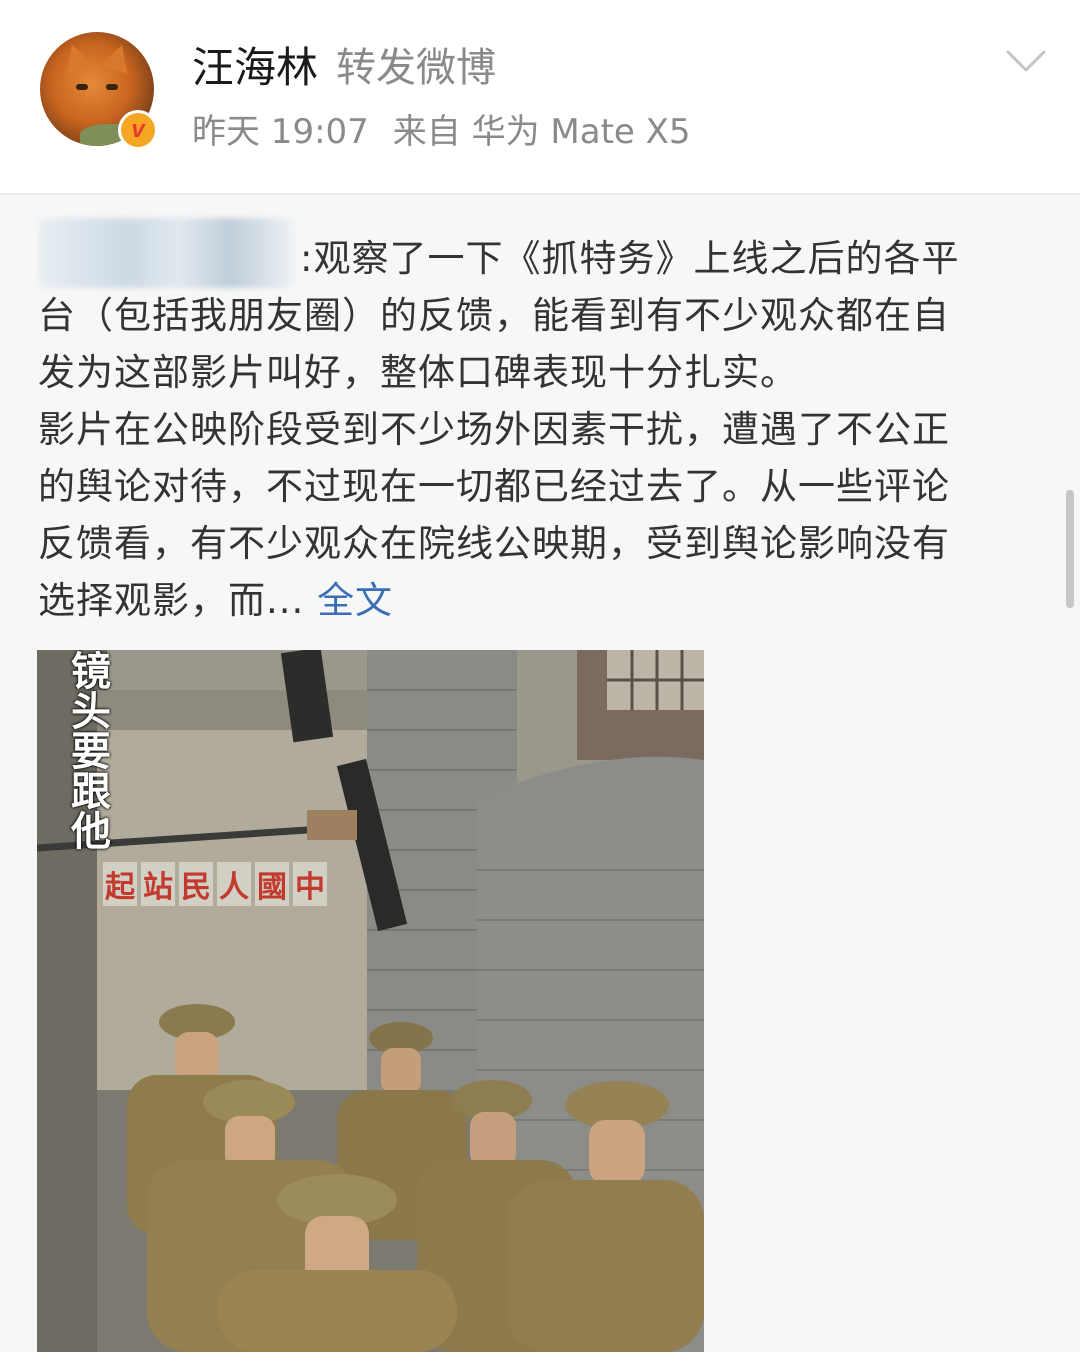 This screenshot has height=1352, width=1080. Describe the element at coordinates (418, 372) in the screenshot. I see `post-line: 发为这部影片叫好，整体口碑表现十分扎实。` at that location.